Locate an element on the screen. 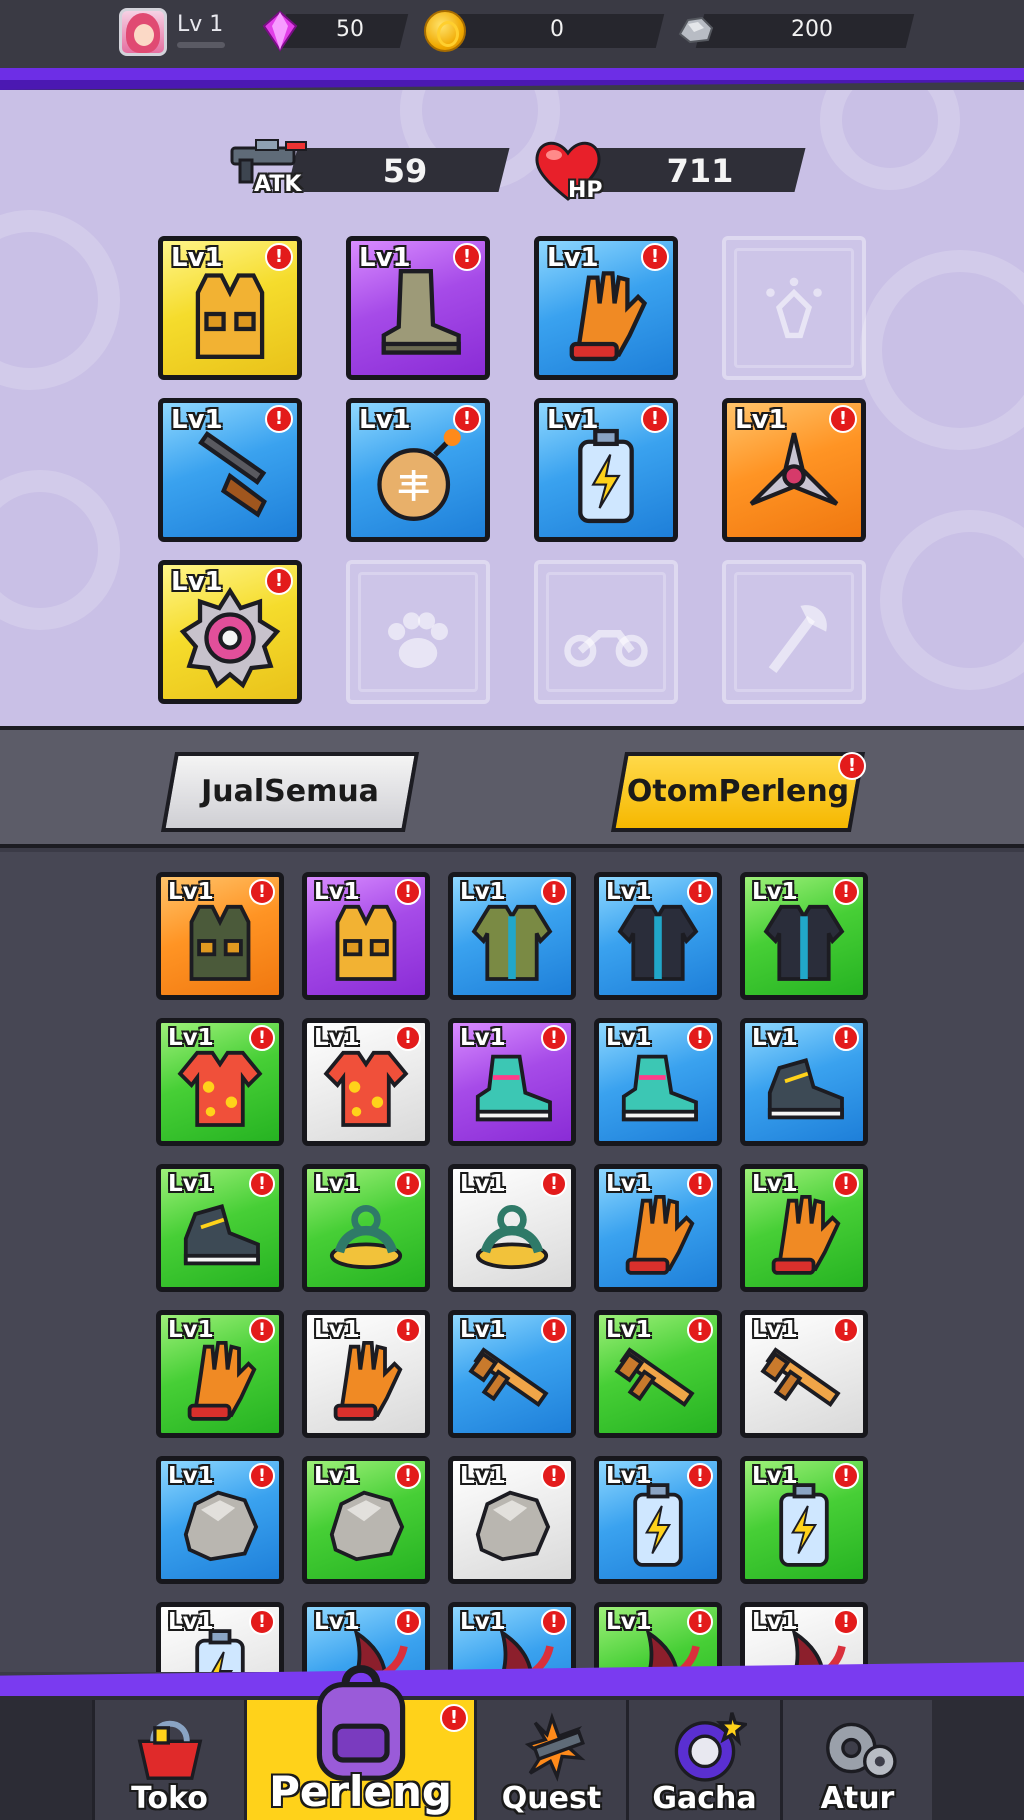  hp-value: 711 is located at coordinates (700, 171).